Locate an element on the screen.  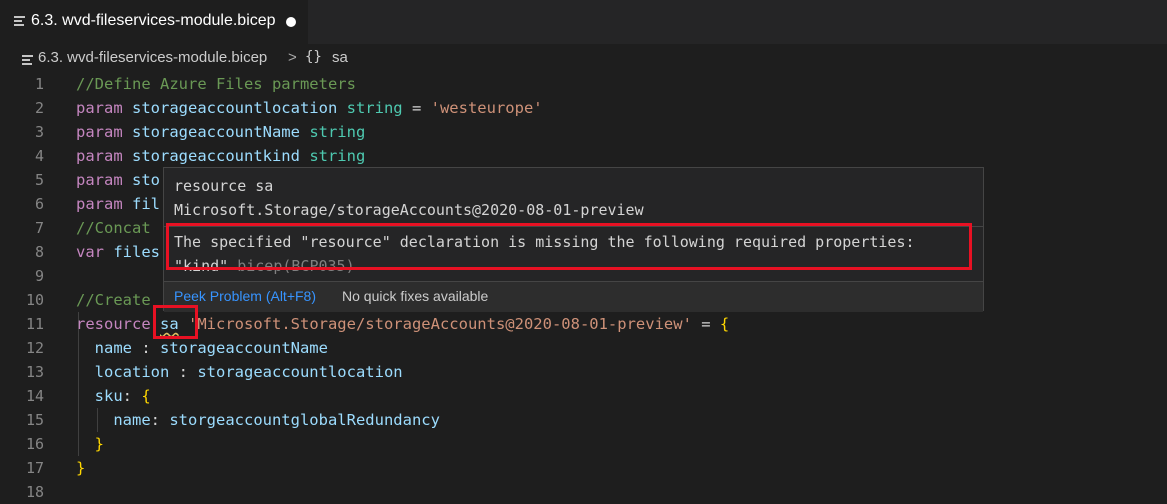
no-quick-fixes-text: No quick fixes available is located at coordinates (415, 296).